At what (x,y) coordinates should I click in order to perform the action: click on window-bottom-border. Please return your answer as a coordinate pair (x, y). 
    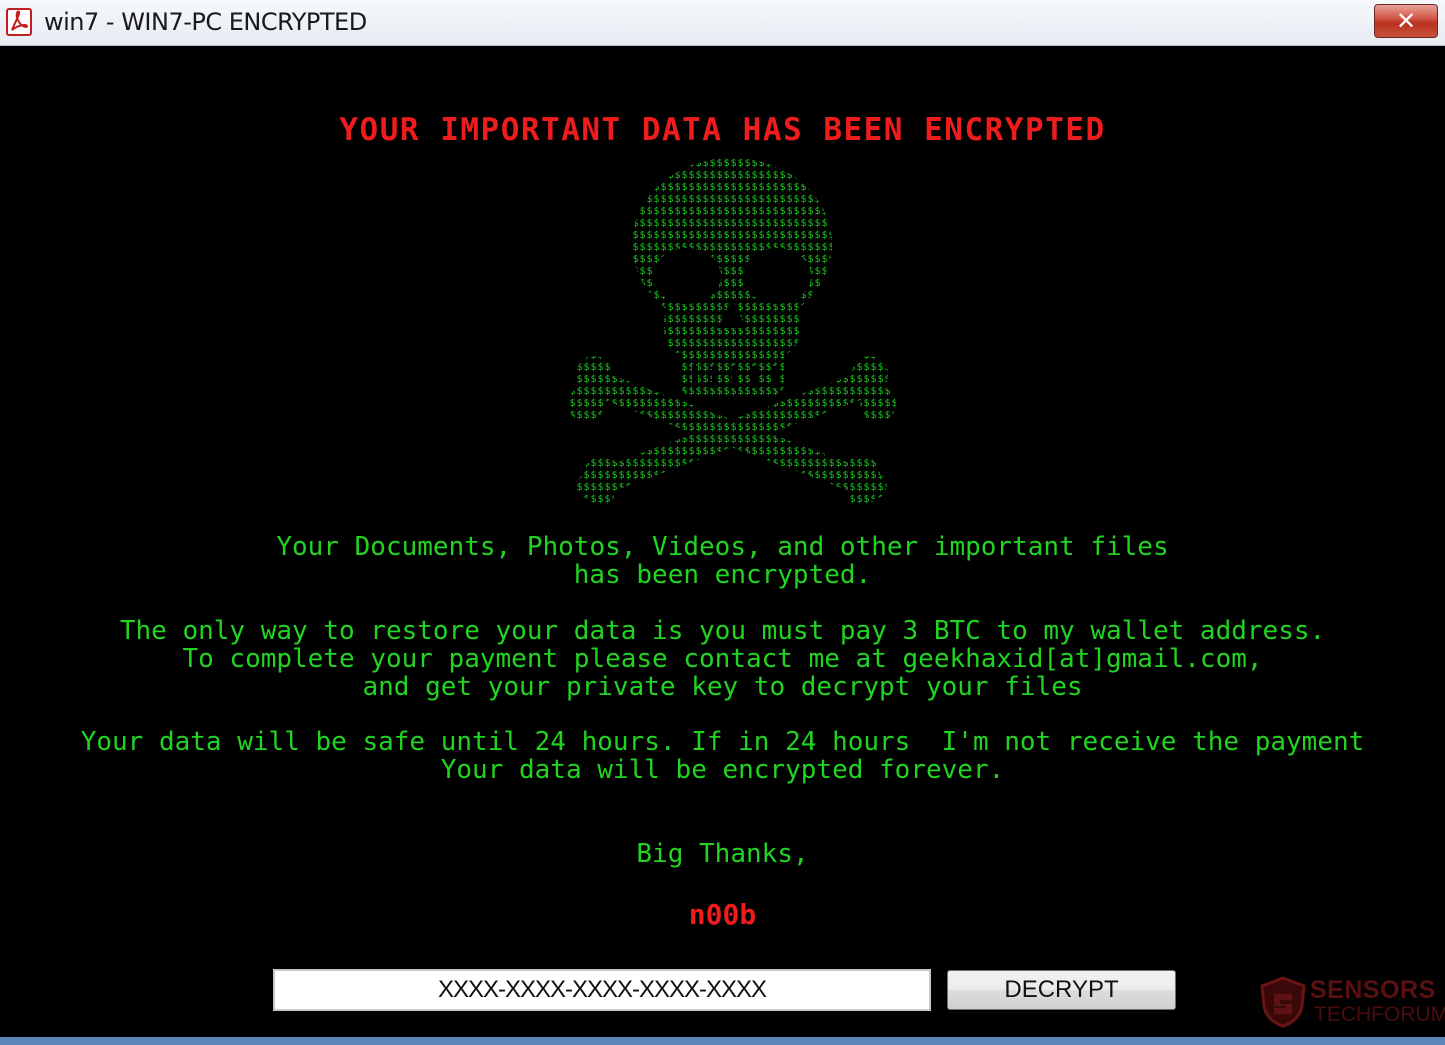
    Looking at the image, I should click on (722, 1041).